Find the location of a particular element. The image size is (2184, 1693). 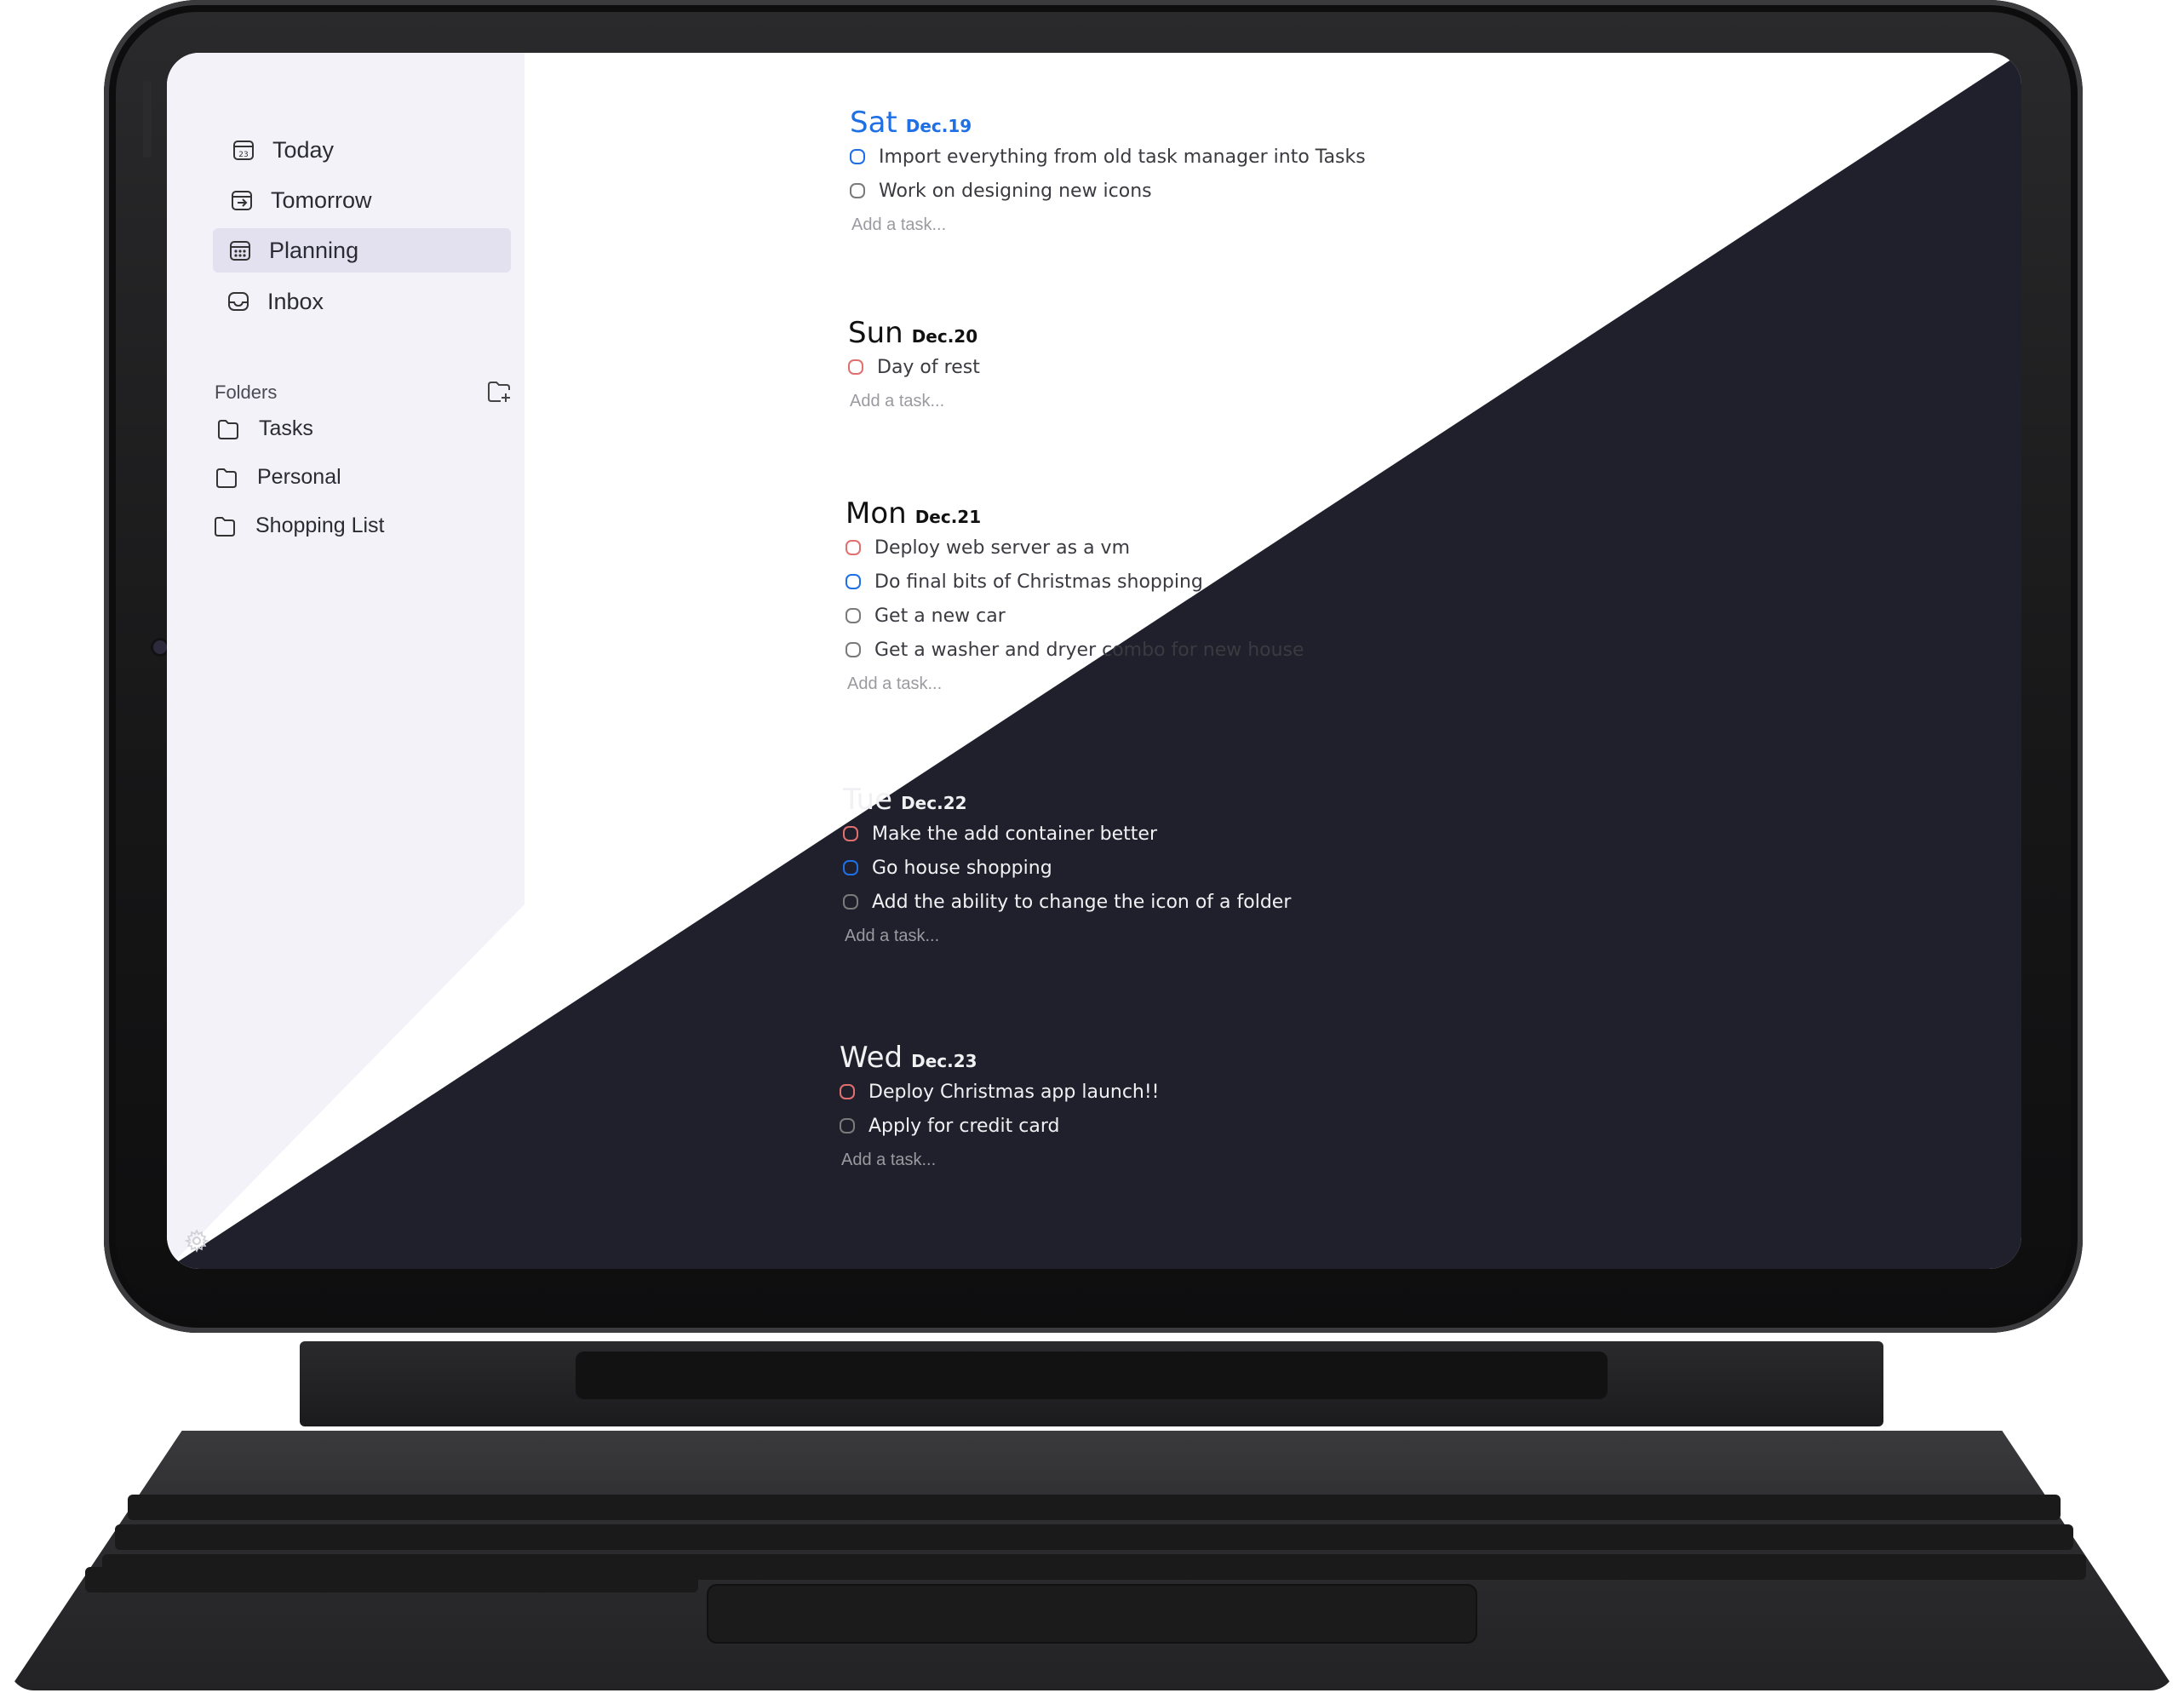

task-label: Get a new car is located at coordinates (940, 616).